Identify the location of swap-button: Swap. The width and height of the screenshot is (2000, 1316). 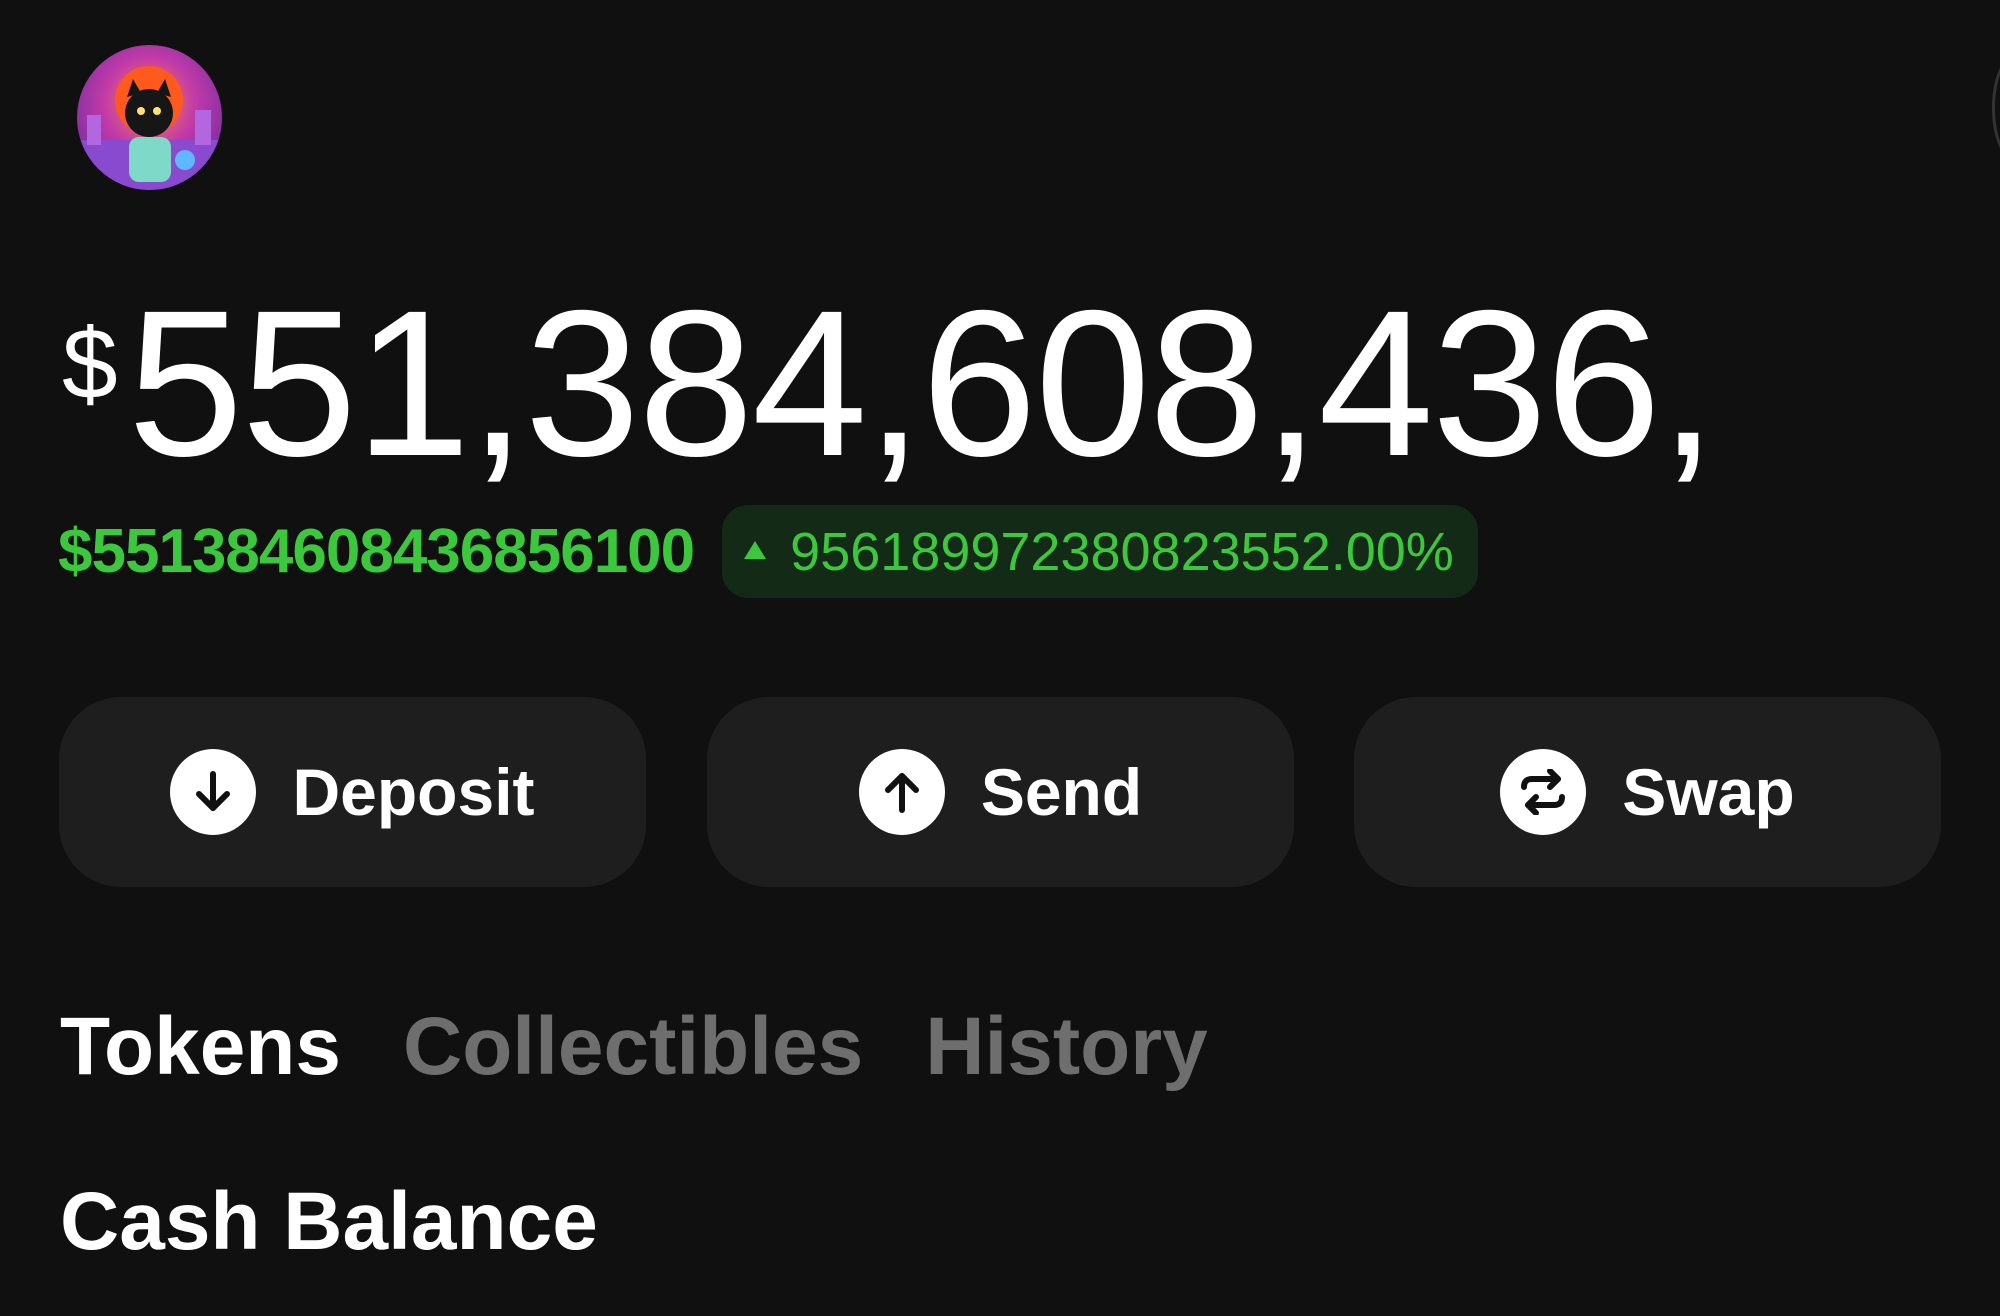
(1647, 792).